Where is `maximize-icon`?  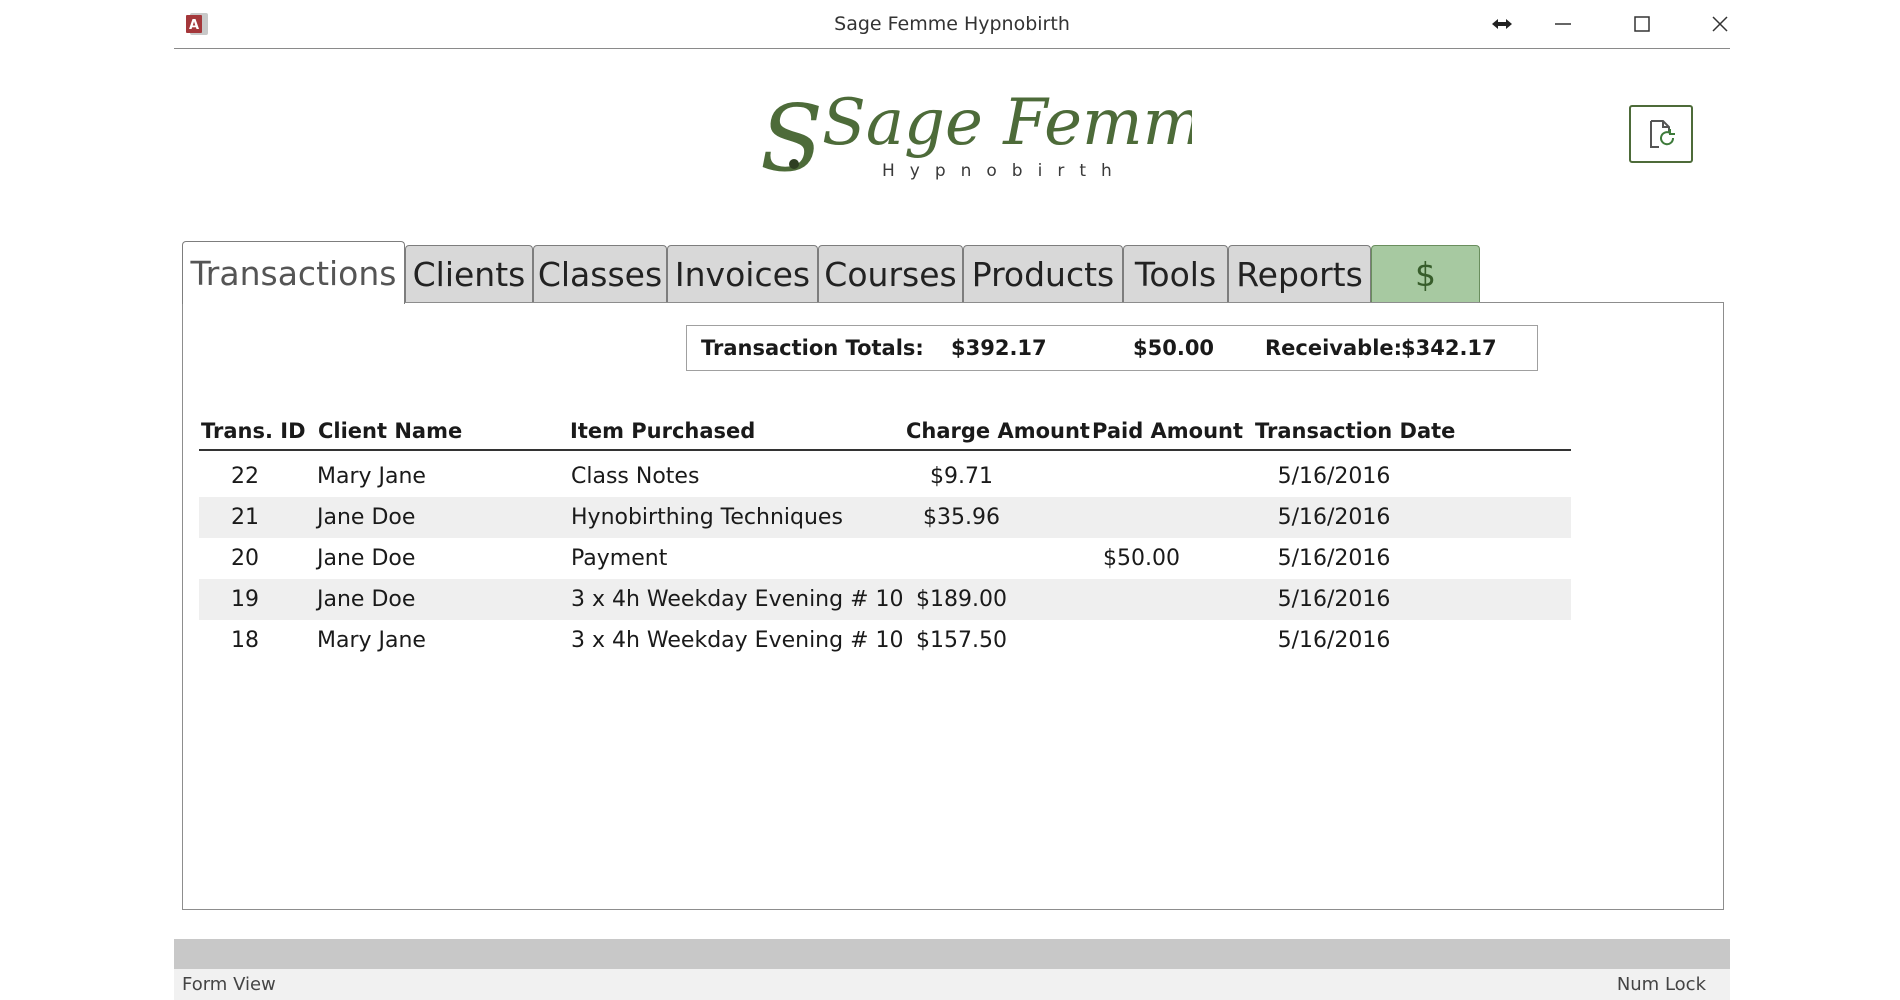 maximize-icon is located at coordinates (1642, 24).